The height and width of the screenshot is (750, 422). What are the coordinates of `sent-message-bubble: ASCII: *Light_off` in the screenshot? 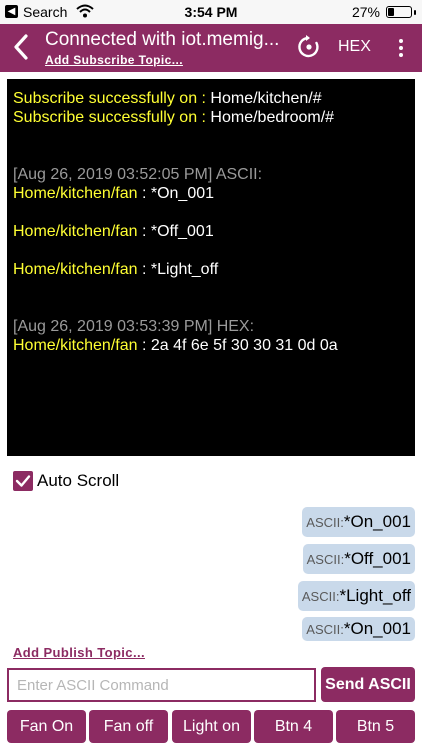 It's located at (356, 596).